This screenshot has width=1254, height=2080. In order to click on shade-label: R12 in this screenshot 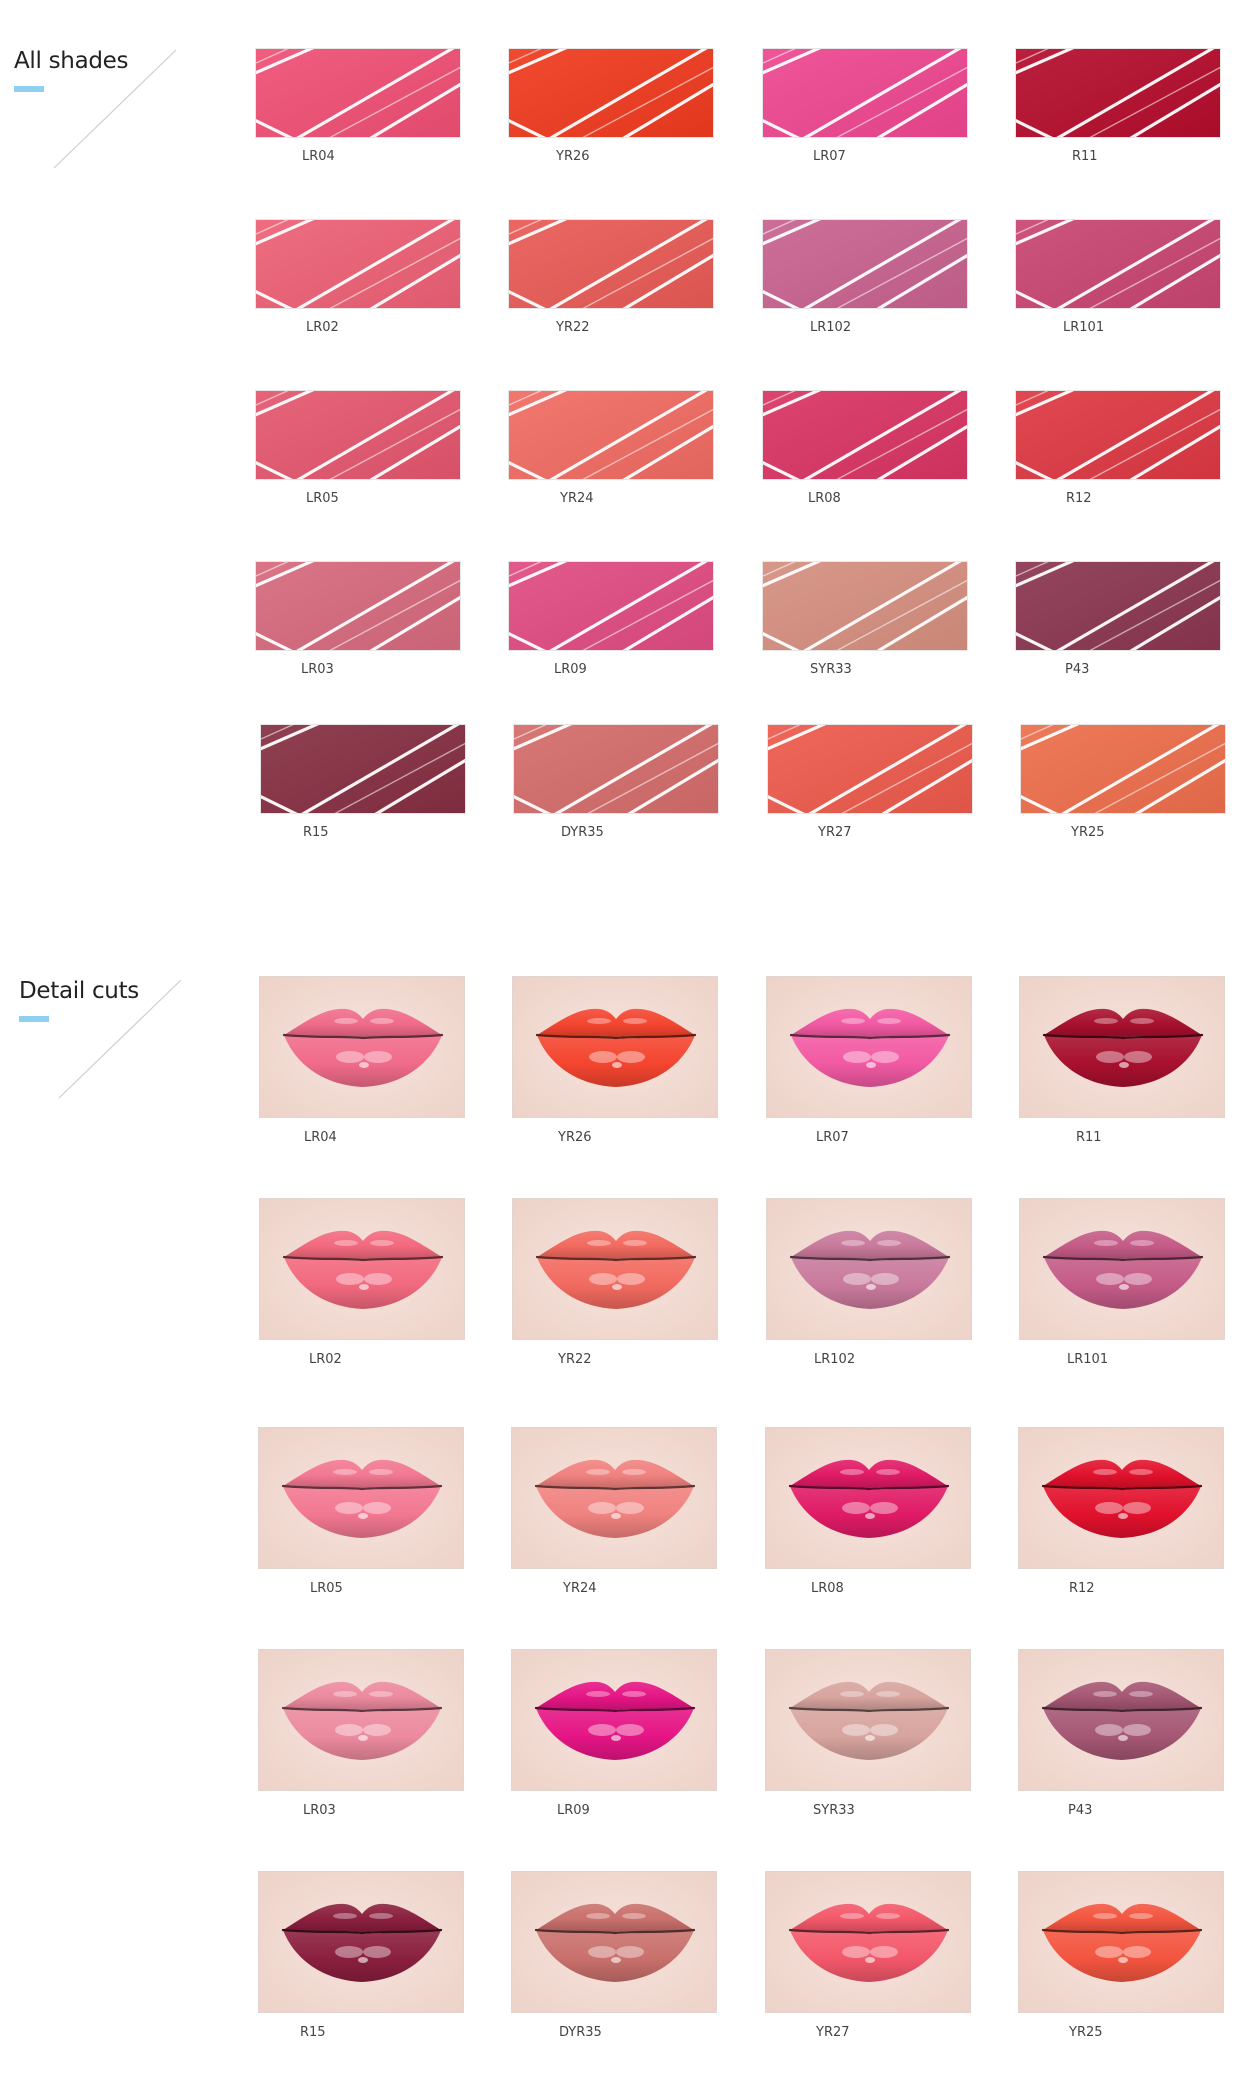, I will do `click(1079, 498)`.